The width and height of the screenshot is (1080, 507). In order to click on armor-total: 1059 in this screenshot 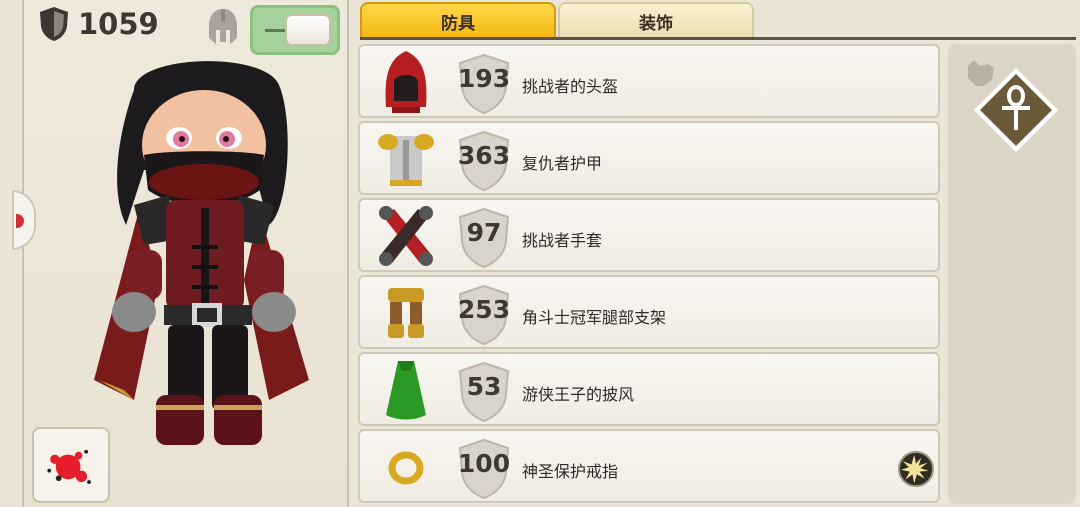, I will do `click(98, 24)`.